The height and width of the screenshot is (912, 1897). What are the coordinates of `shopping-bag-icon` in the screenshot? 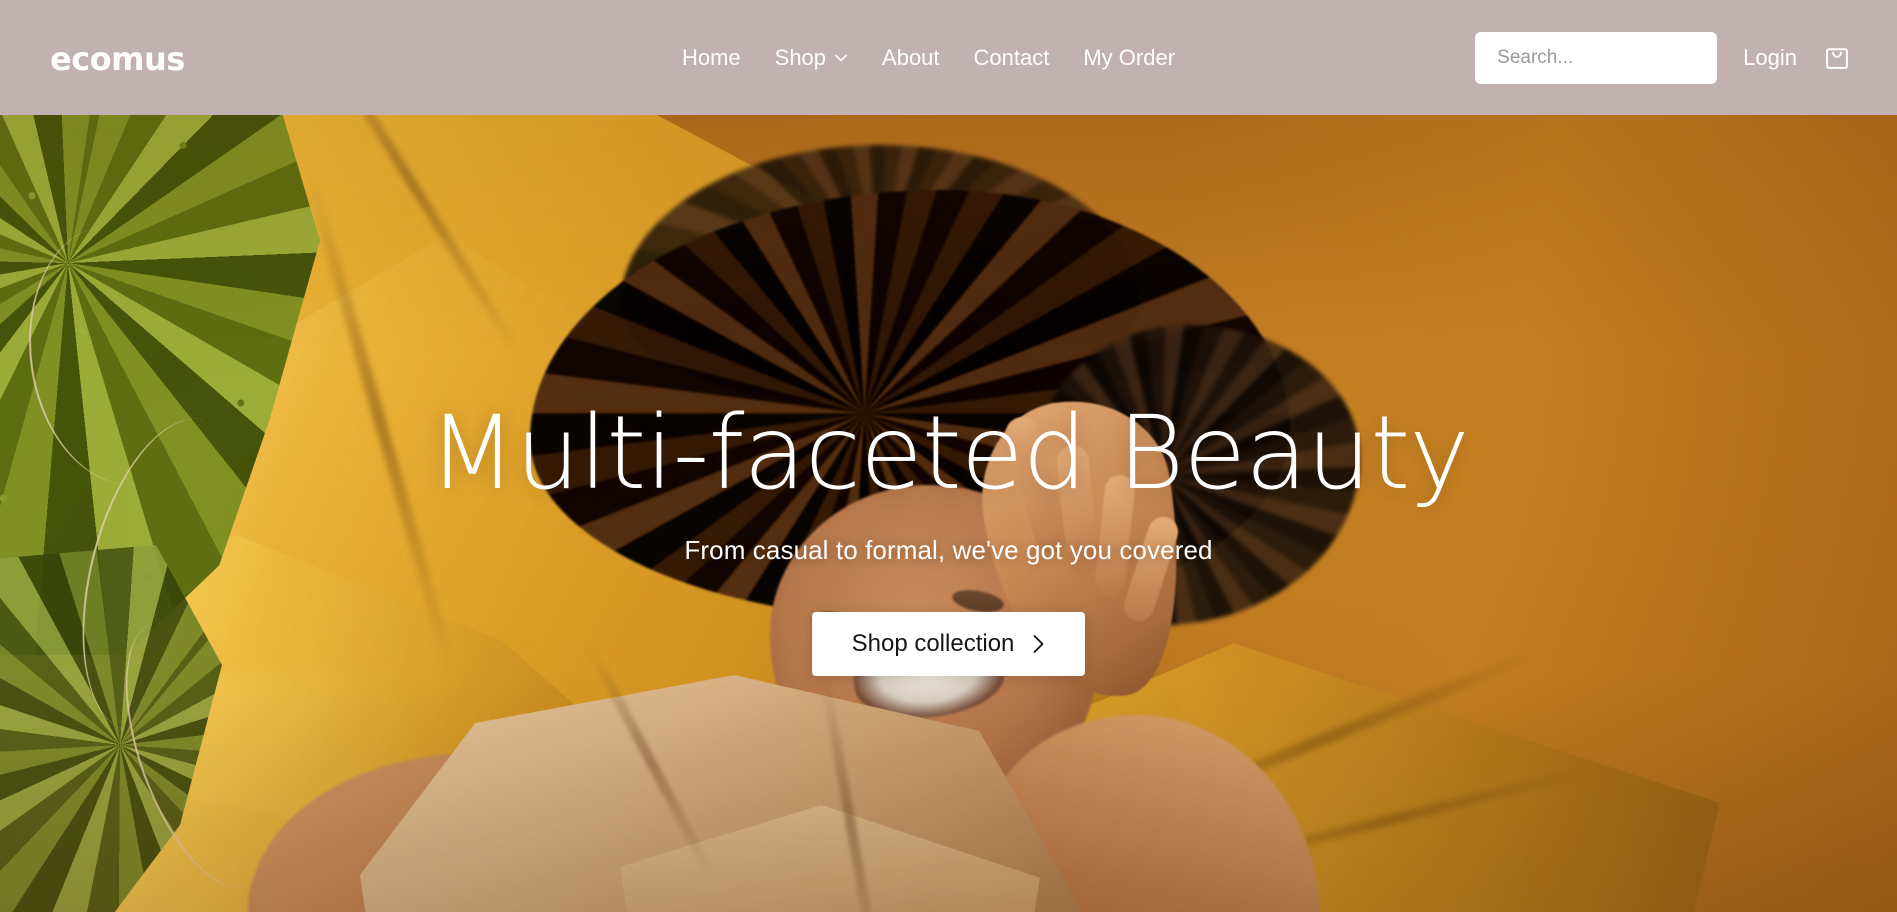 It's located at (1837, 58).